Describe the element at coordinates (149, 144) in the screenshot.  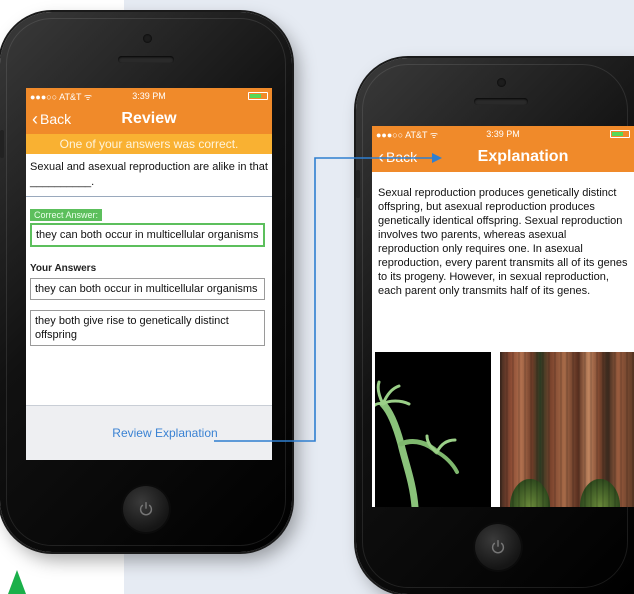
I see `result-banner: One of your answers was correct.` at that location.